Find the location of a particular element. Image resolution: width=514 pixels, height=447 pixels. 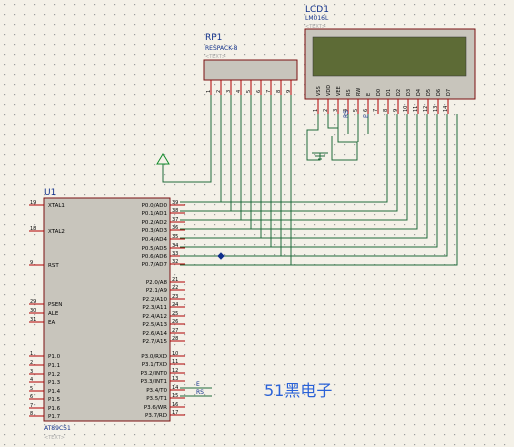

rp1-pin-number: 7 is located at coordinates (269, 91).